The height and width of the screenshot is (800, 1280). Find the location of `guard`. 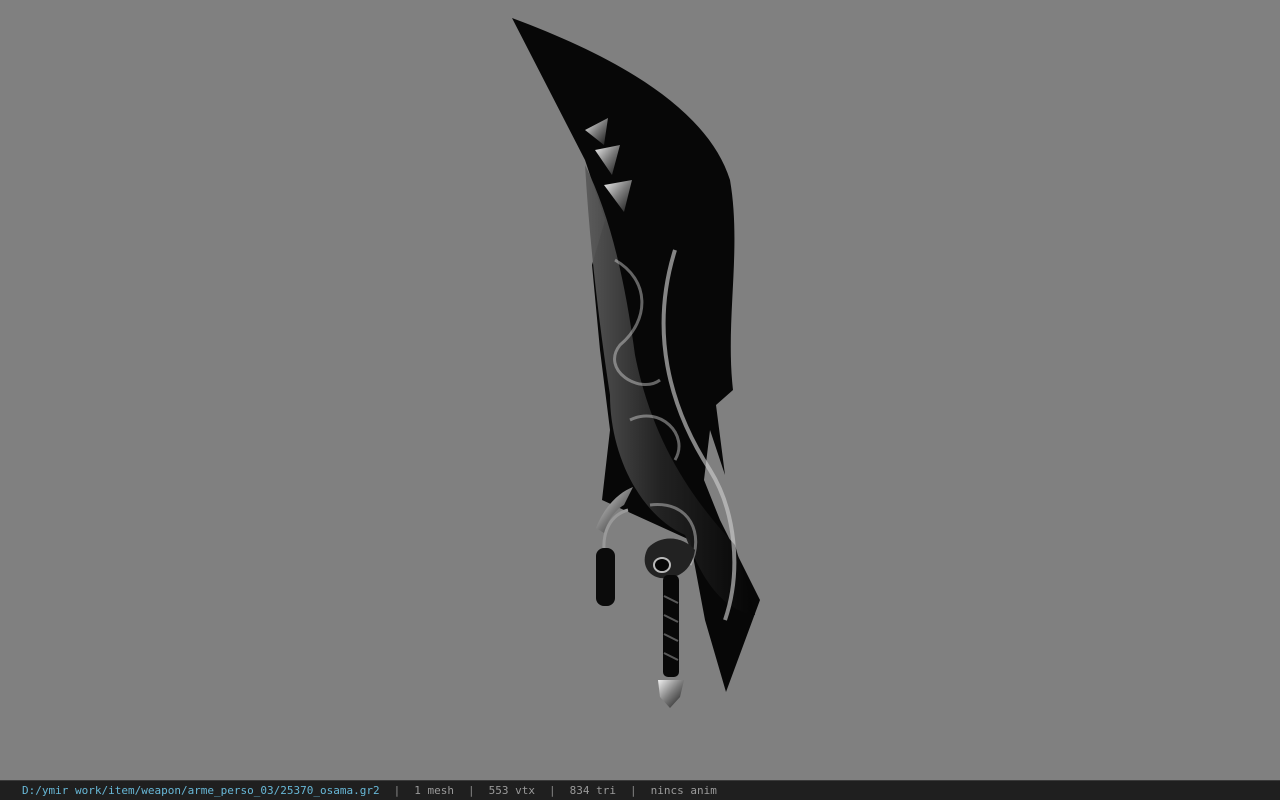

guard is located at coordinates (669, 558).